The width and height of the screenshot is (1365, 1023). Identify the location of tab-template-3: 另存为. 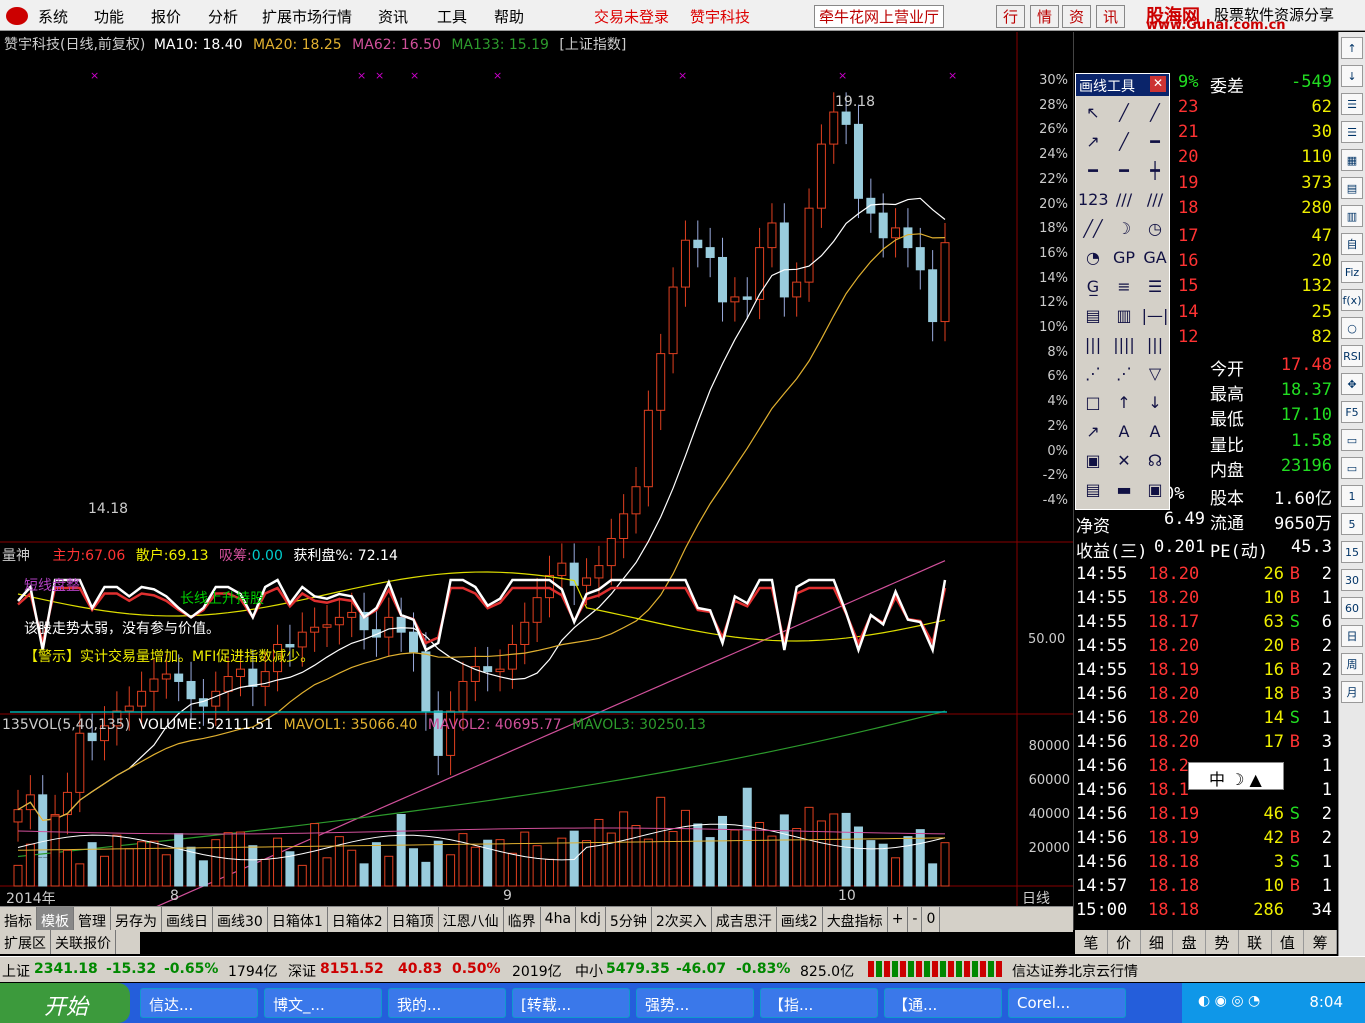
(136, 919).